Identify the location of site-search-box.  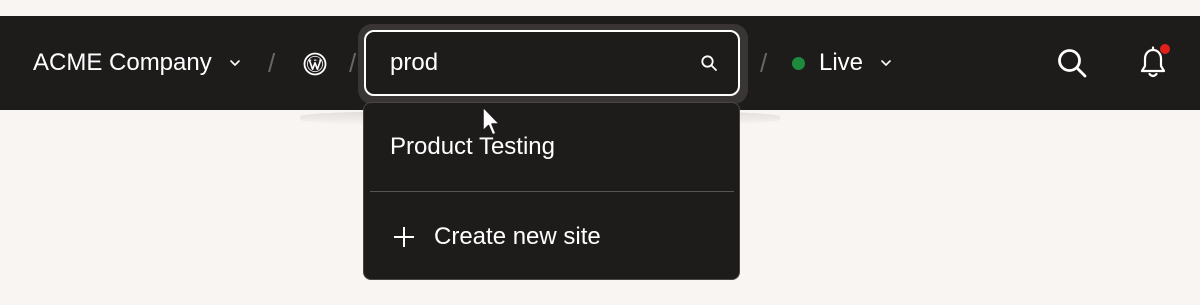
(552, 63).